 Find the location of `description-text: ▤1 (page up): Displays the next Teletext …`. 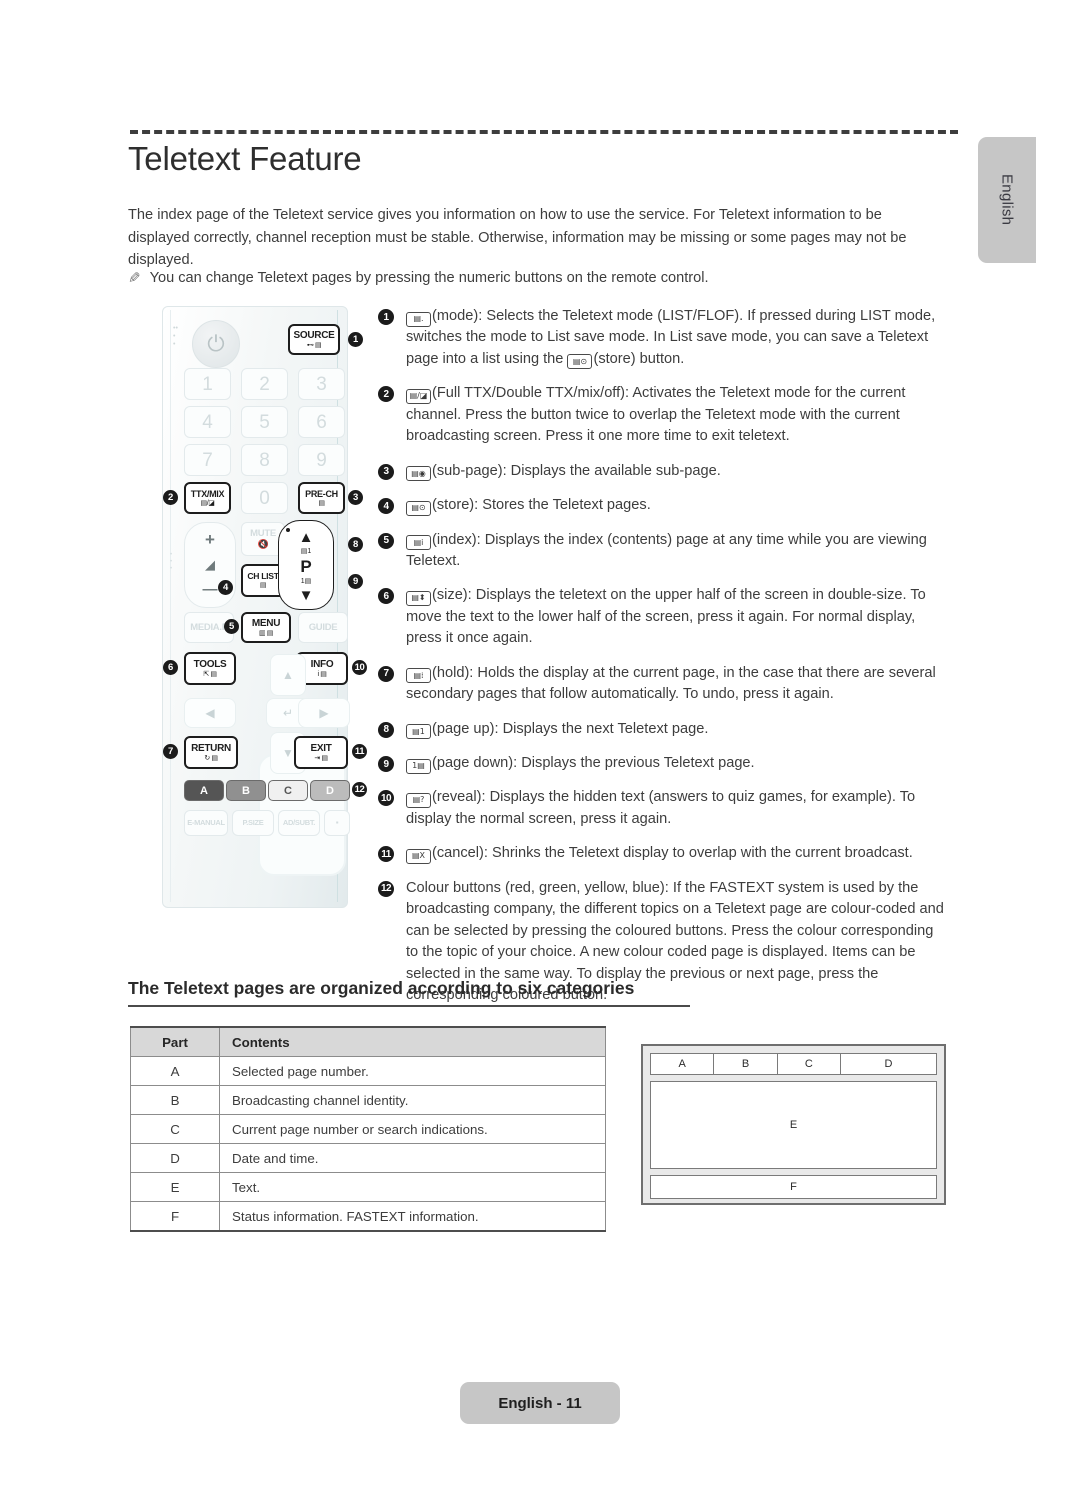

description-text: ▤1 (page up): Displays the next Teletext … is located at coordinates (557, 729).